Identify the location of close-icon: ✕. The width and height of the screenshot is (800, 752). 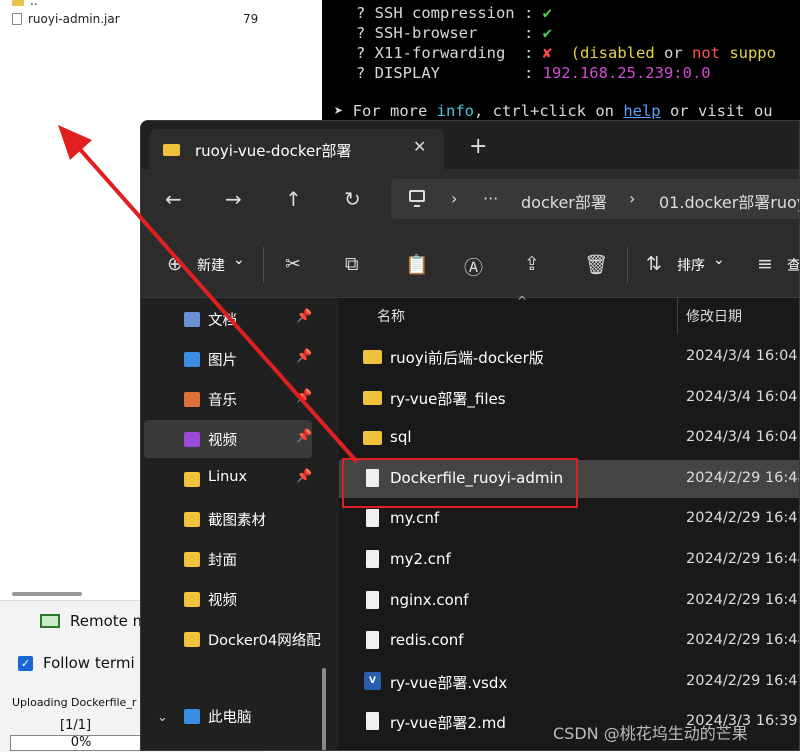
(419, 146).